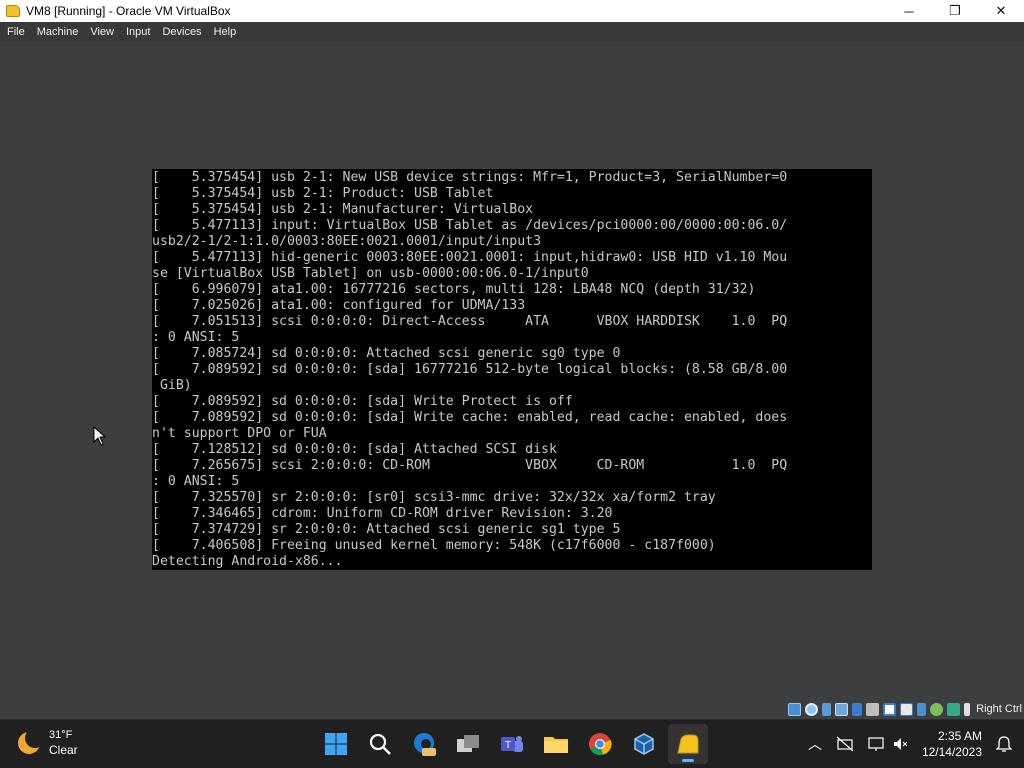  Describe the element at coordinates (954, 709) in the screenshot. I see `guest-additions-icon` at that location.